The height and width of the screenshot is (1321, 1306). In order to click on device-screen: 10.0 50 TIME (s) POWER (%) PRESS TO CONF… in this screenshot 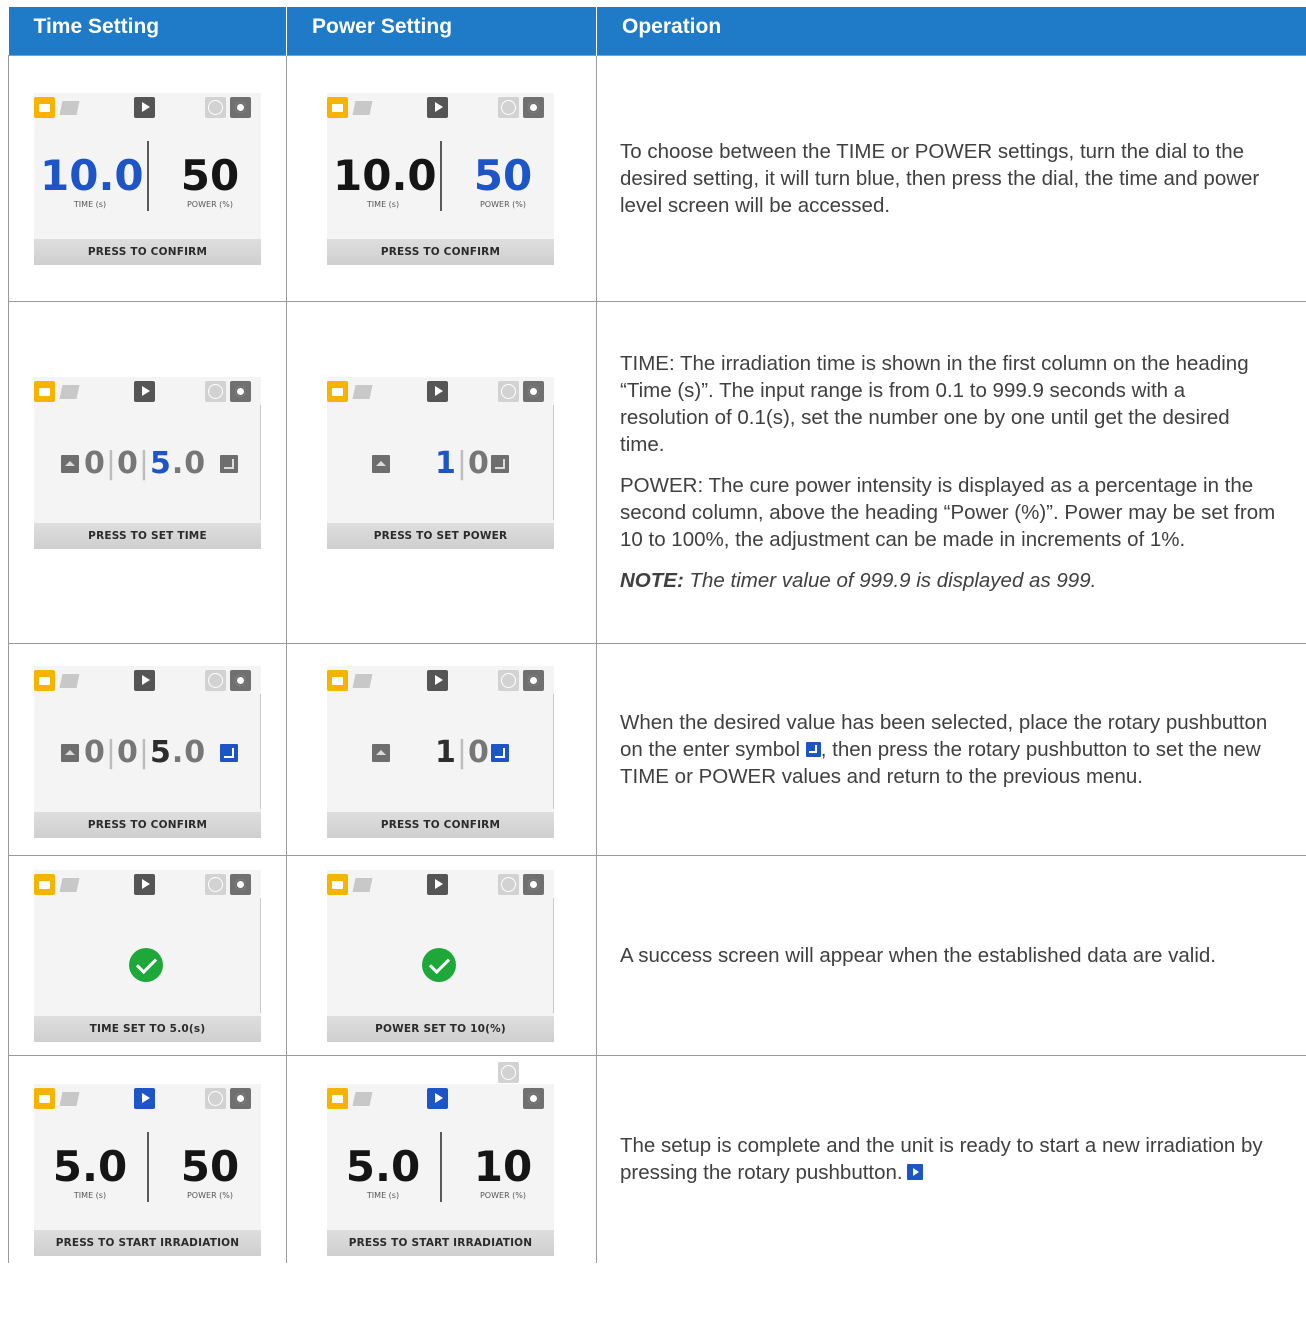, I will do `click(147, 178)`.